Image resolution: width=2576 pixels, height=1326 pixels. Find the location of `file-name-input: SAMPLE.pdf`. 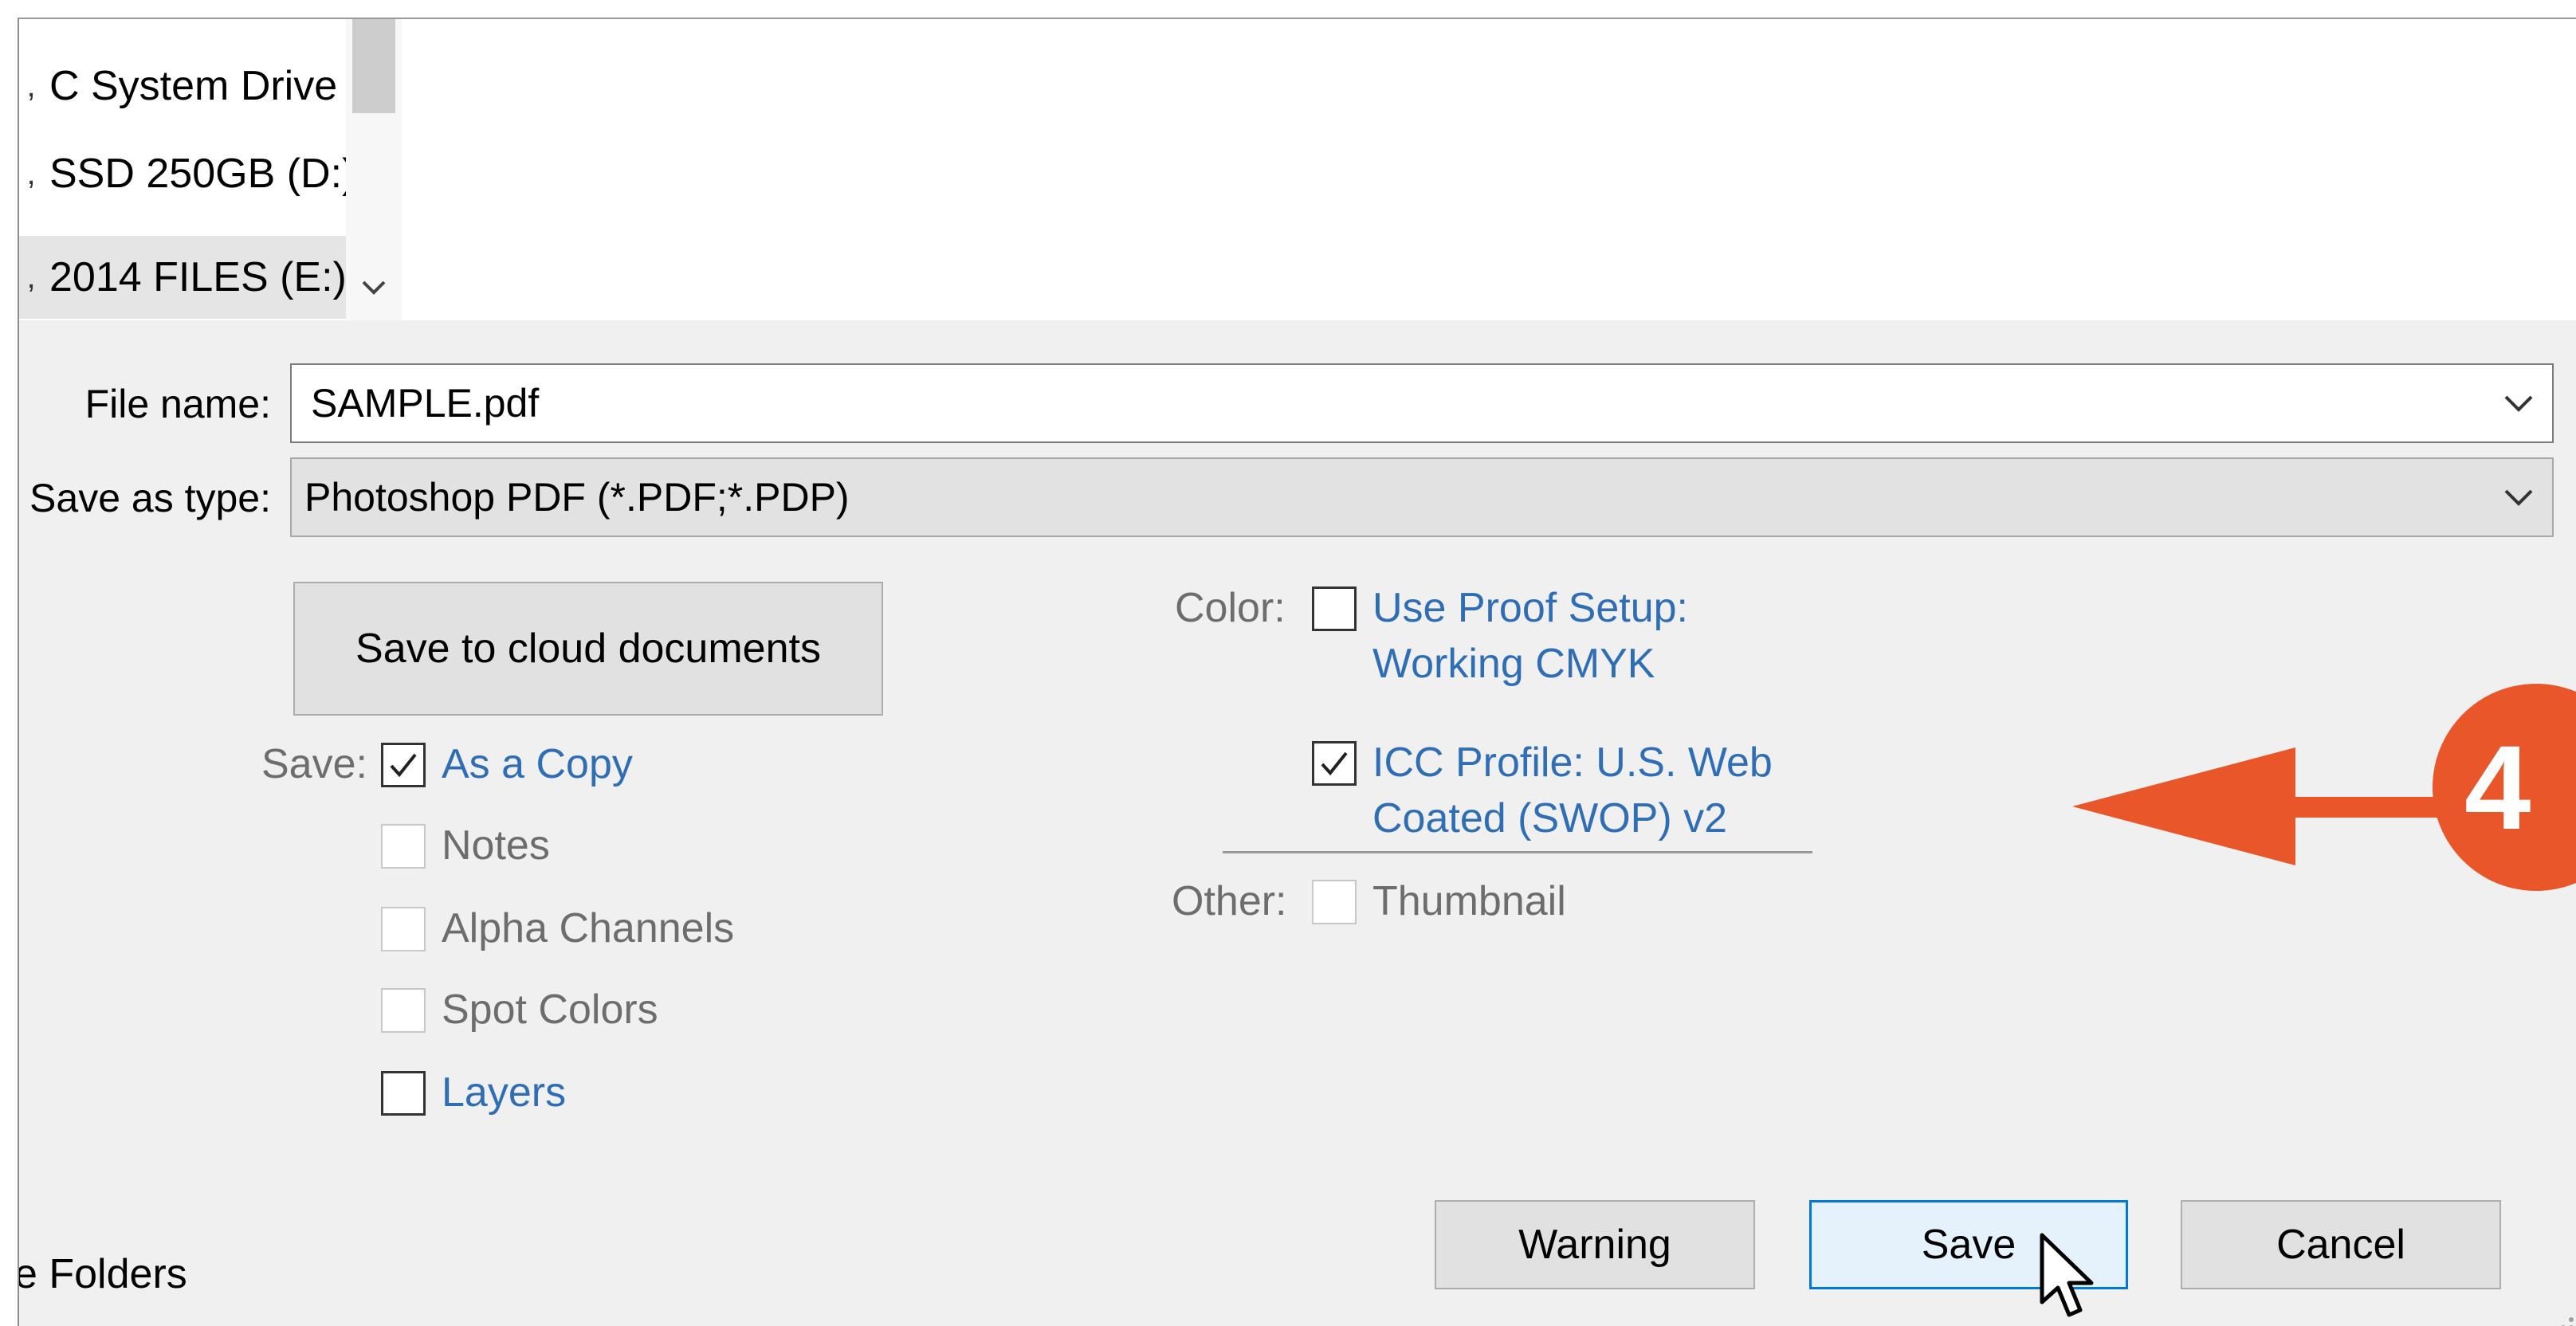

file-name-input: SAMPLE.pdf is located at coordinates (1422, 403).